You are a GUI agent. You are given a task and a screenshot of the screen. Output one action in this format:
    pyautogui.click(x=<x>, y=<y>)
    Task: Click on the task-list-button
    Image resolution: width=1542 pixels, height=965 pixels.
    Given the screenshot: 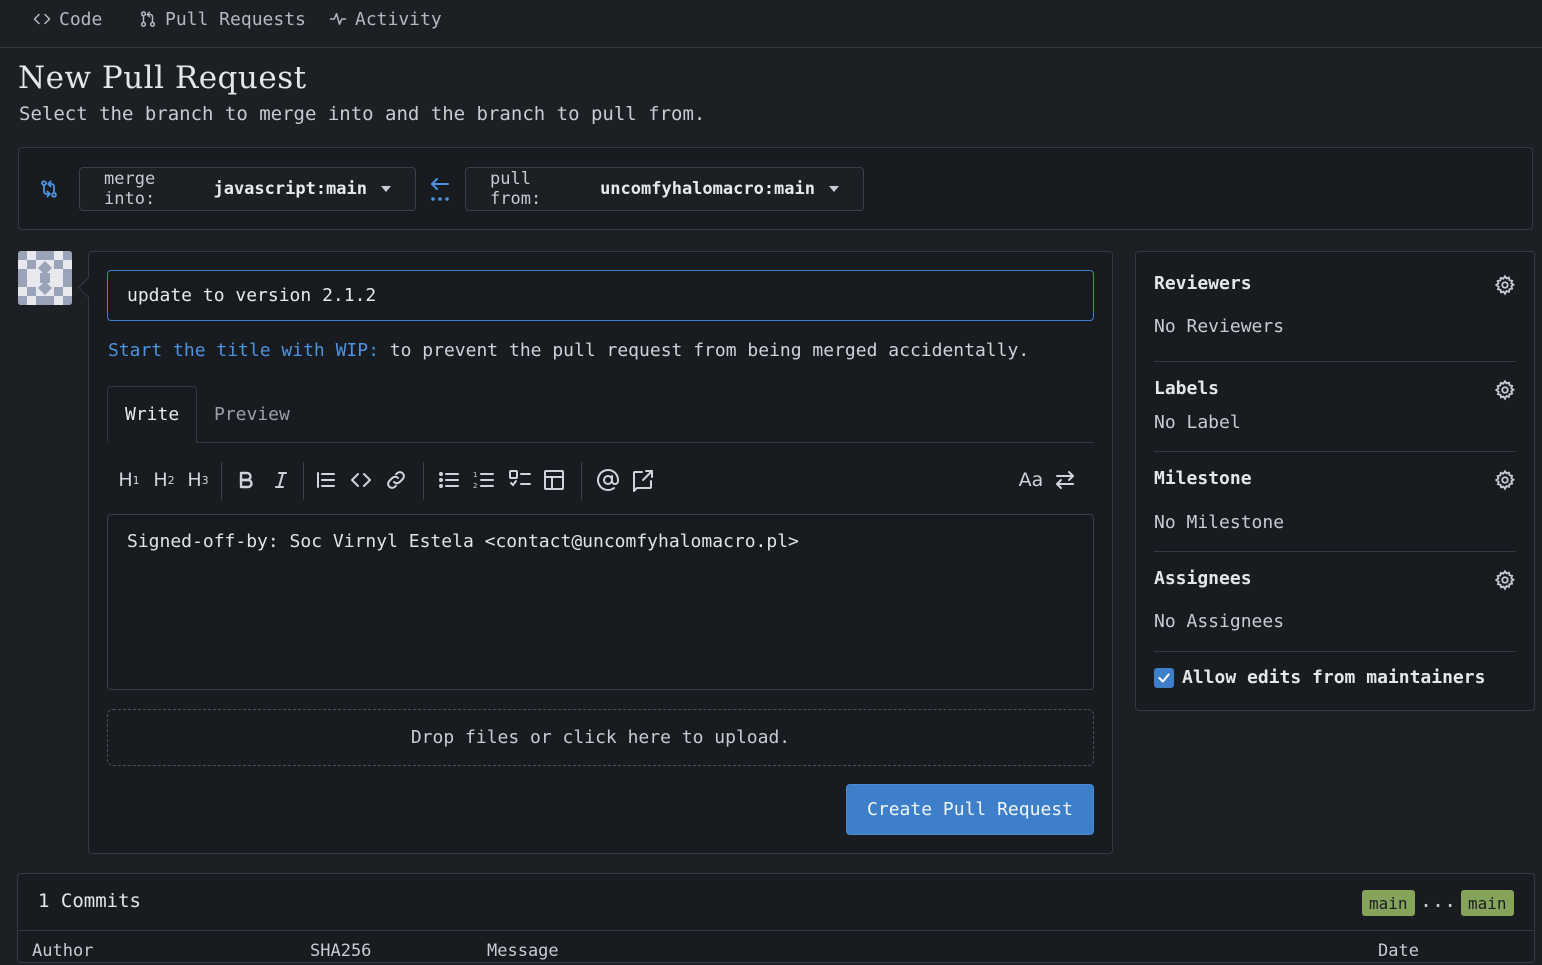 What is the action you would take?
    pyautogui.click(x=520, y=480)
    